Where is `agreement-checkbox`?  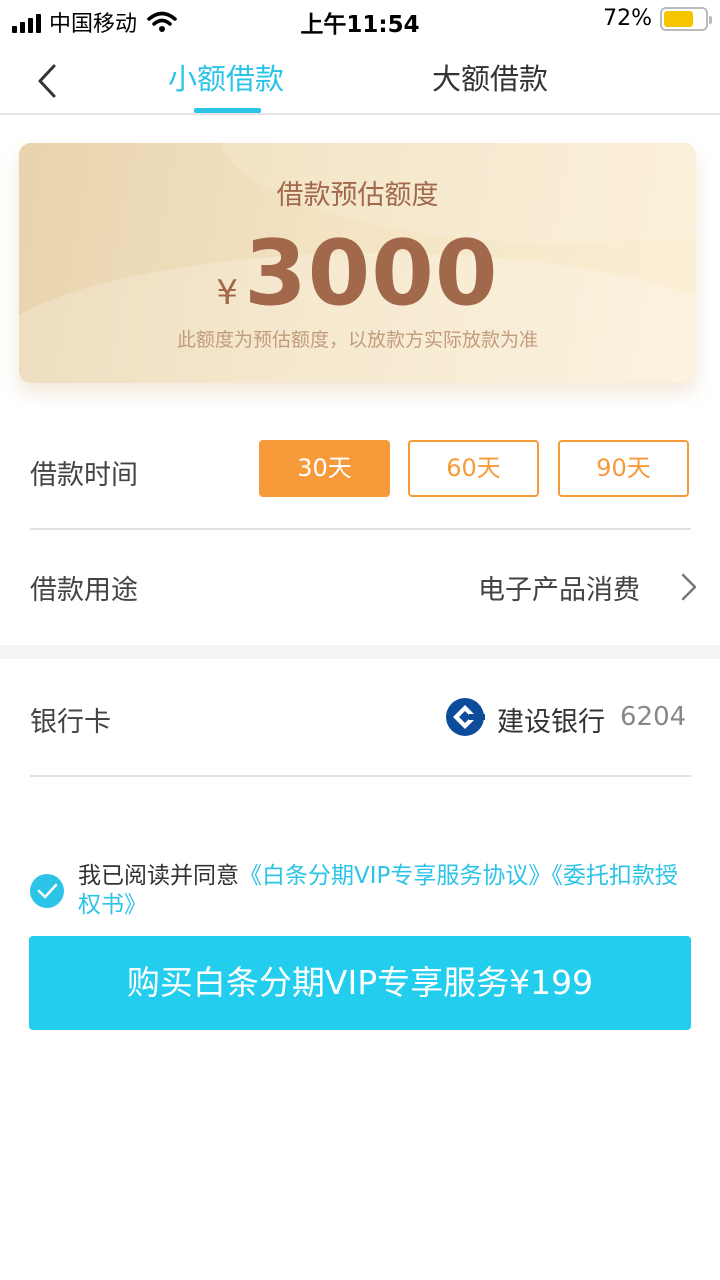
agreement-checkbox is located at coordinates (47, 891).